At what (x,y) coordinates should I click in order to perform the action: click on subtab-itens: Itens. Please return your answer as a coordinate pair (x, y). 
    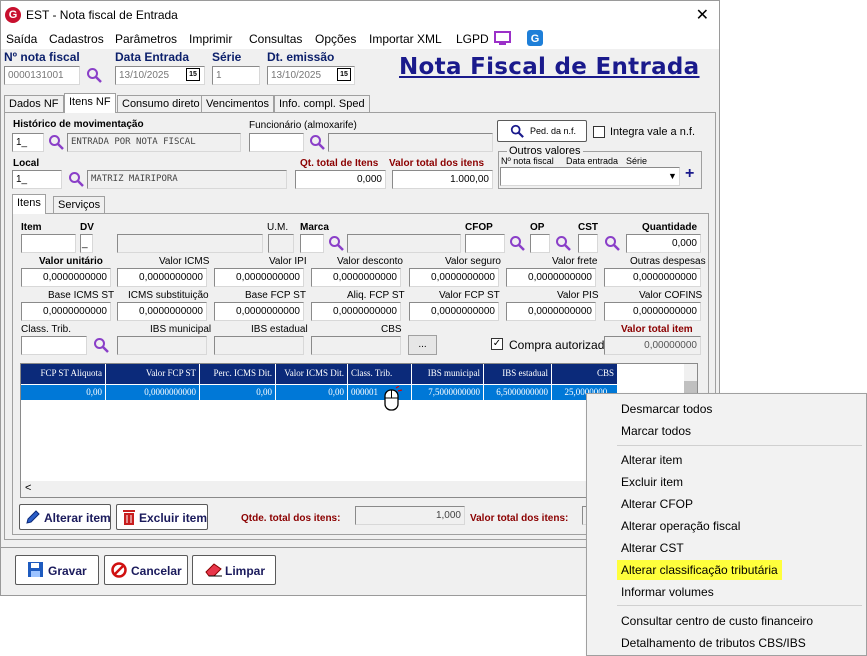
    Looking at the image, I should click on (29, 204).